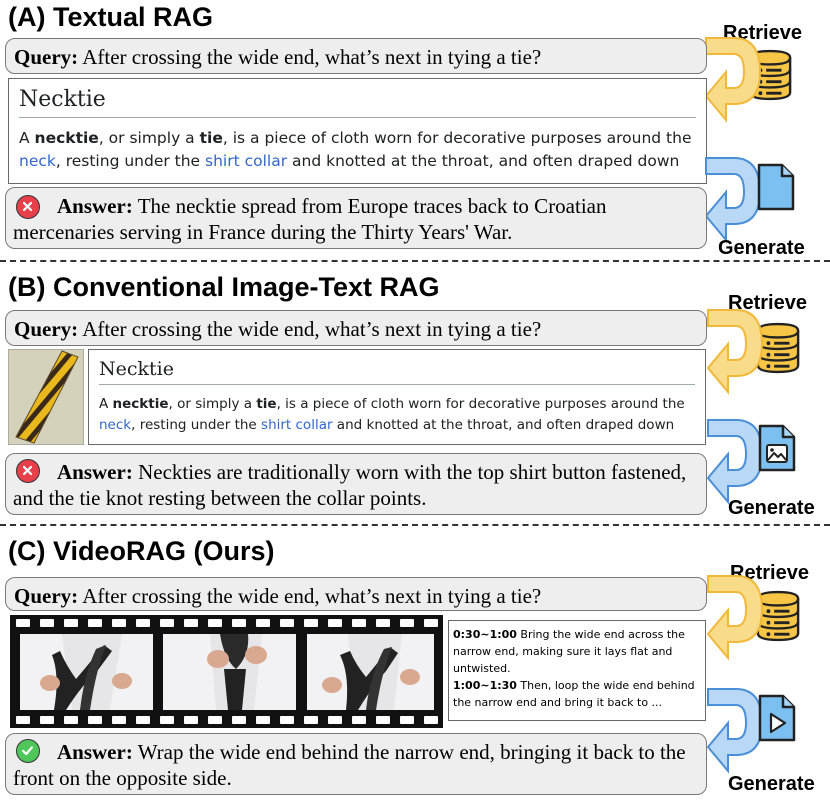 The height and width of the screenshot is (807, 830). Describe the element at coordinates (776, 187) in the screenshot. I see `document-icon` at that location.